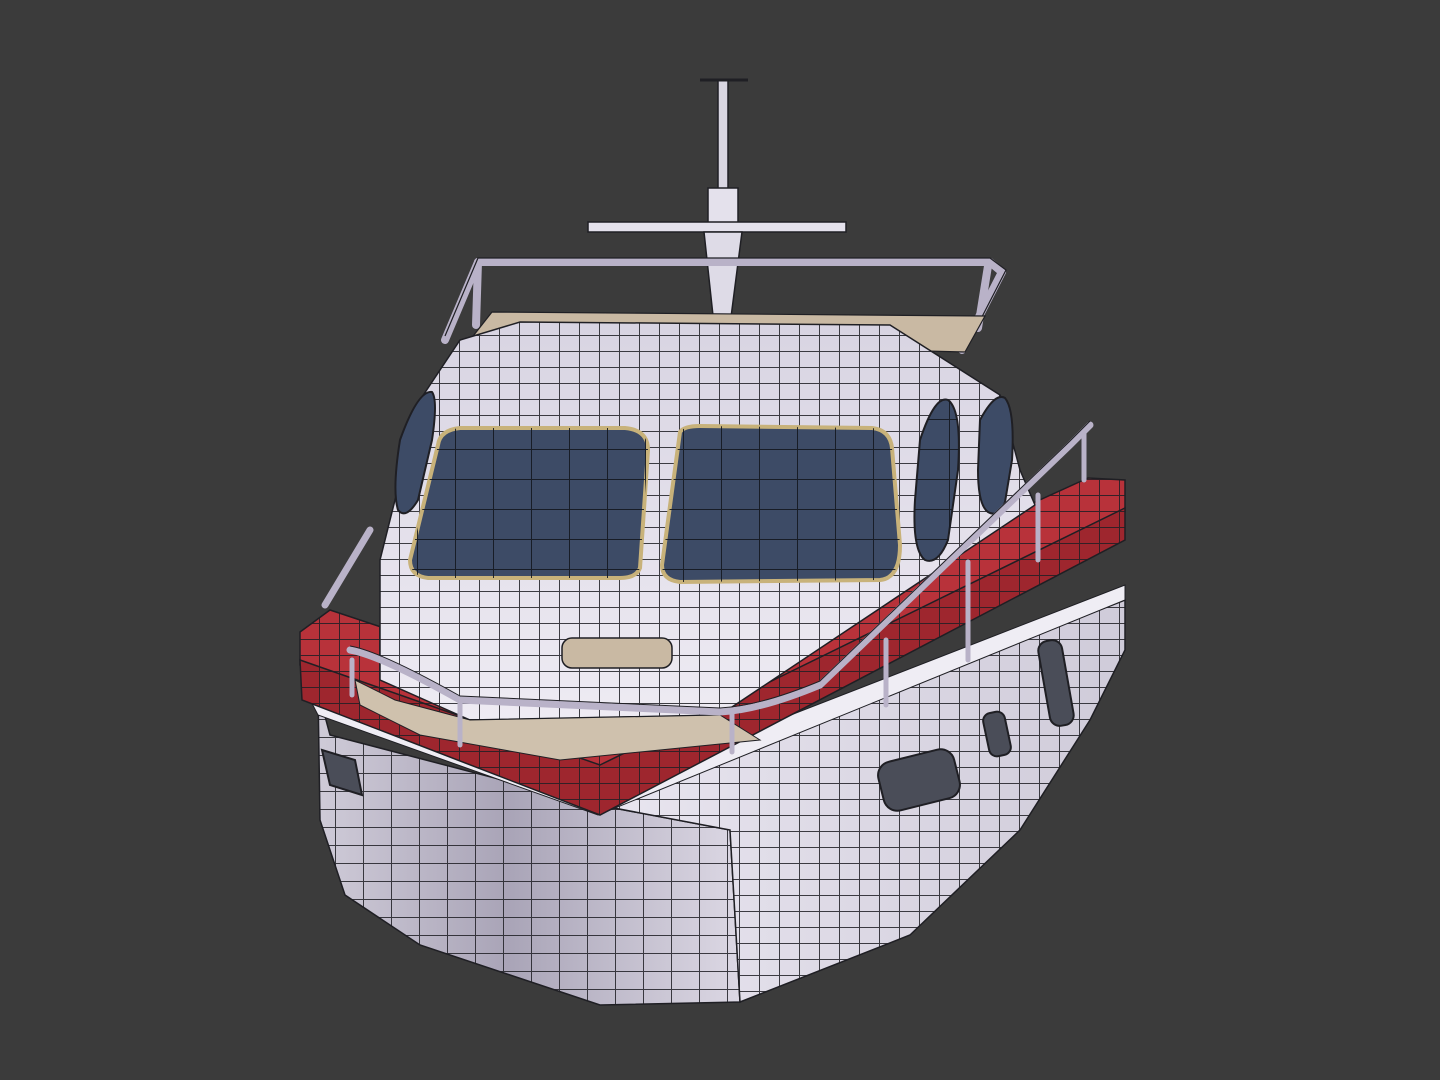  Describe the element at coordinates (717, 202) in the screenshot. I see `mast` at that location.